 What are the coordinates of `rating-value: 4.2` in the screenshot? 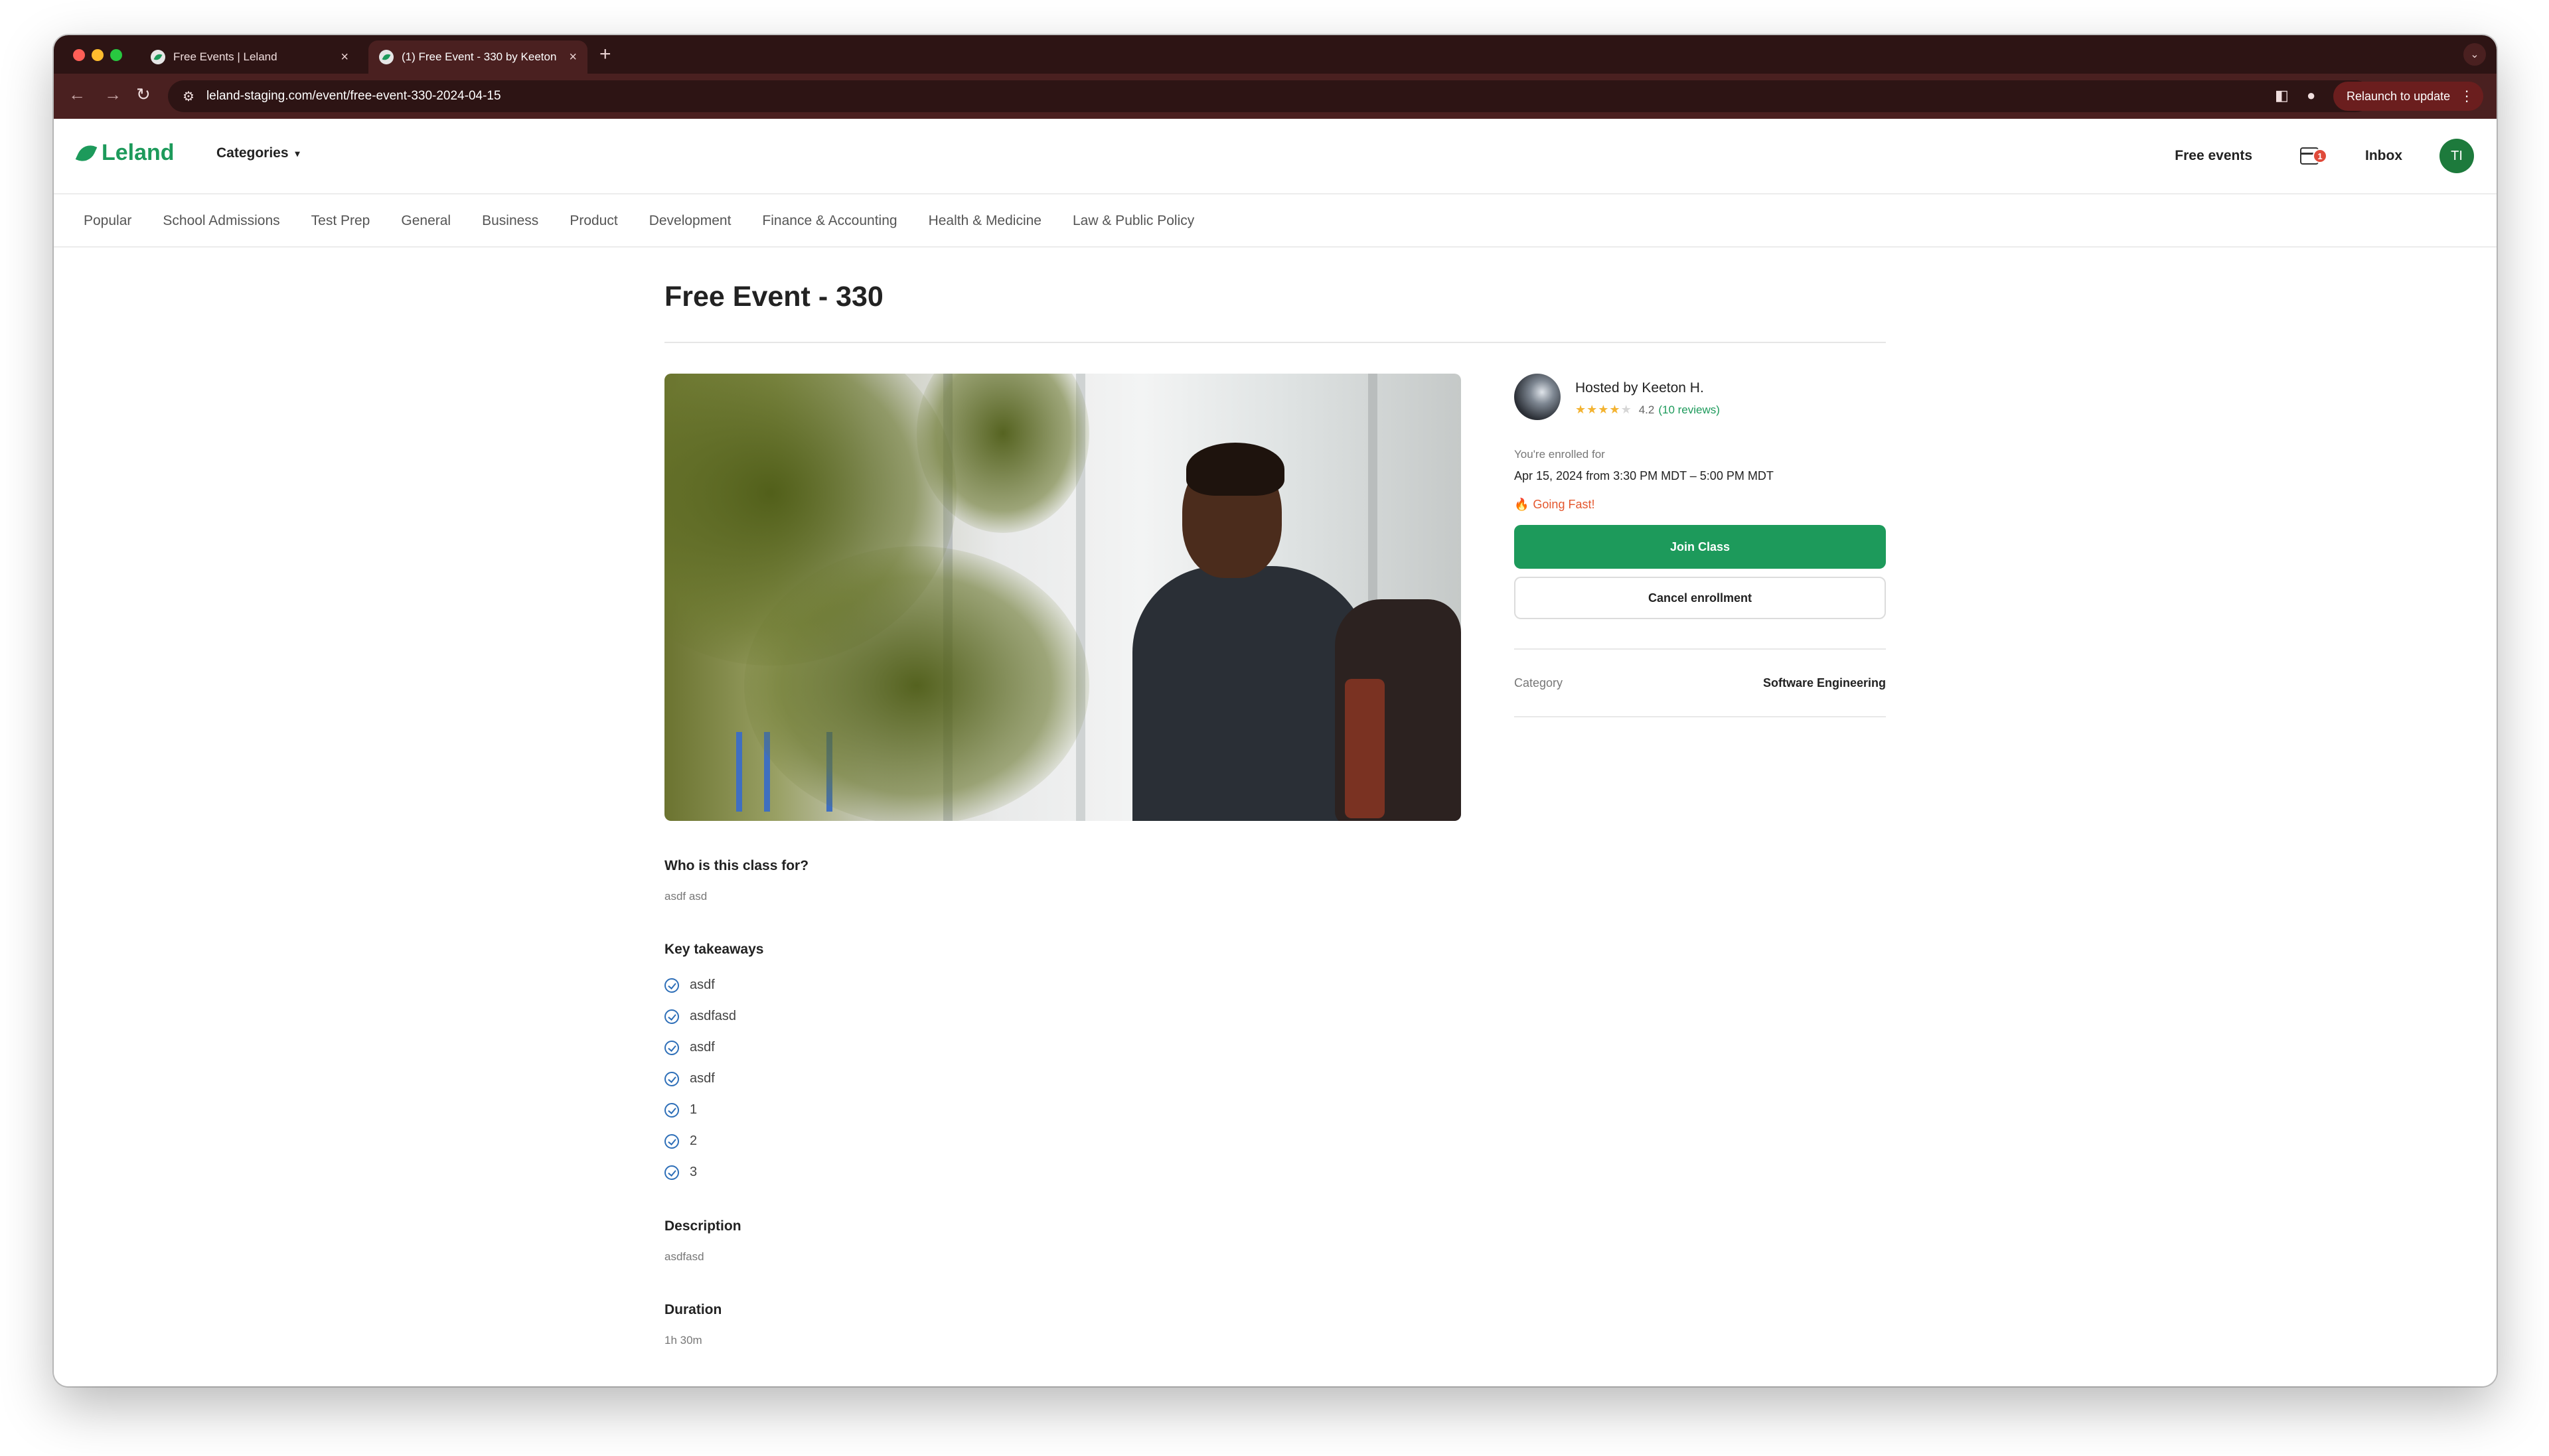 It's located at (1646, 409).